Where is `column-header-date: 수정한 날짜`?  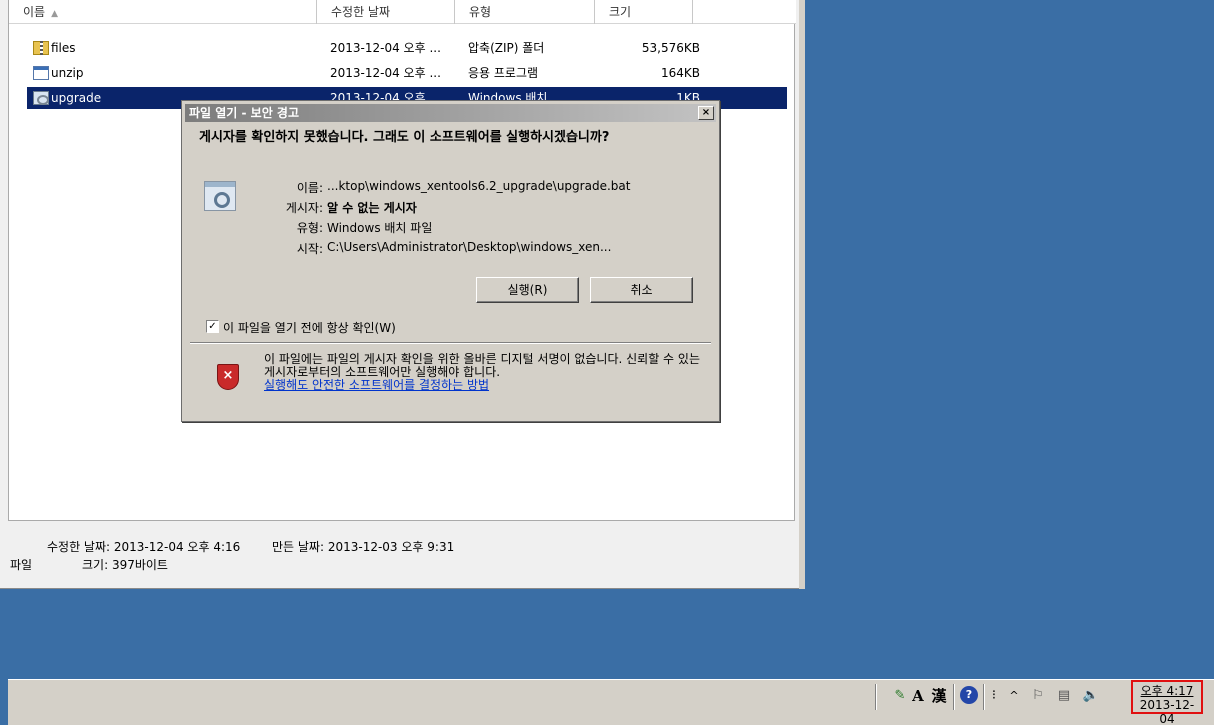 column-header-date: 수정한 날짜 is located at coordinates (386, 12).